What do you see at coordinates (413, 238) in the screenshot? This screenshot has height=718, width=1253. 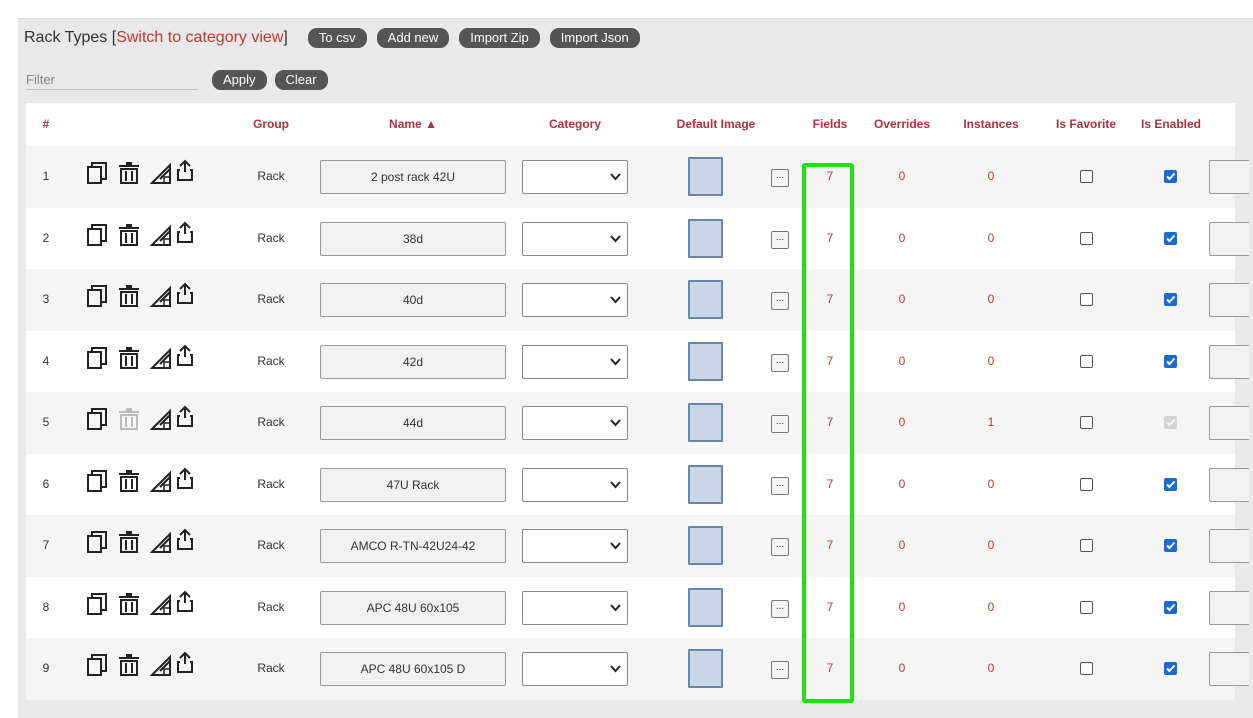 I see `name-input: 38d` at bounding box center [413, 238].